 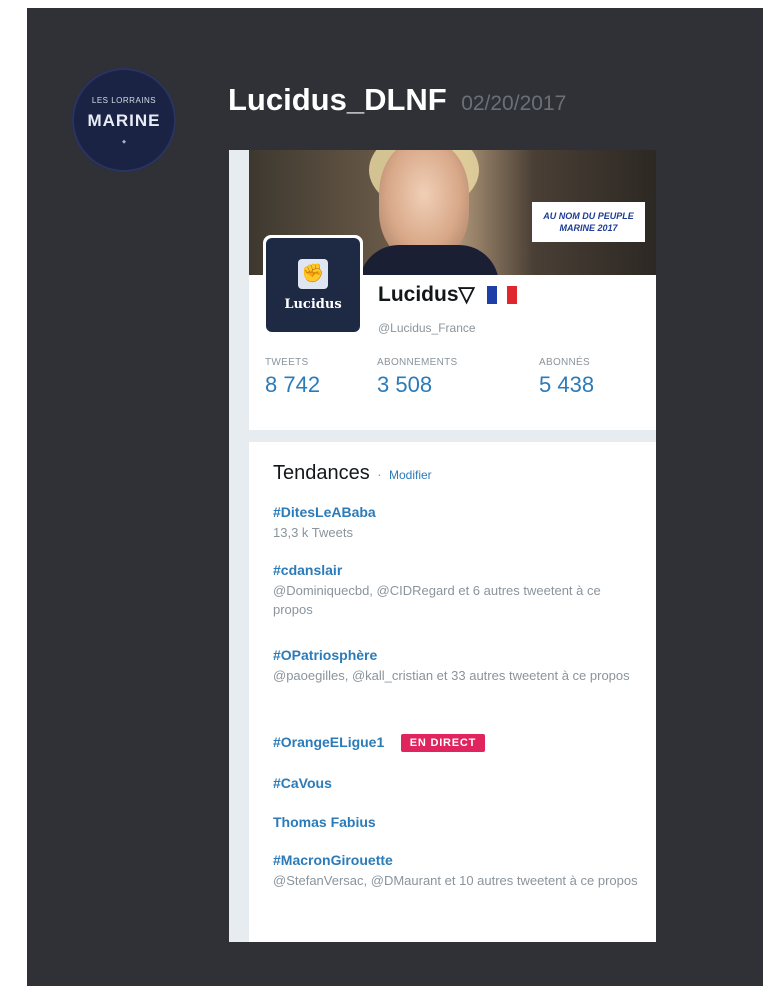 I want to click on trend-item: #OrangeELigue1 EN DIRECT, so click(x=458, y=743).